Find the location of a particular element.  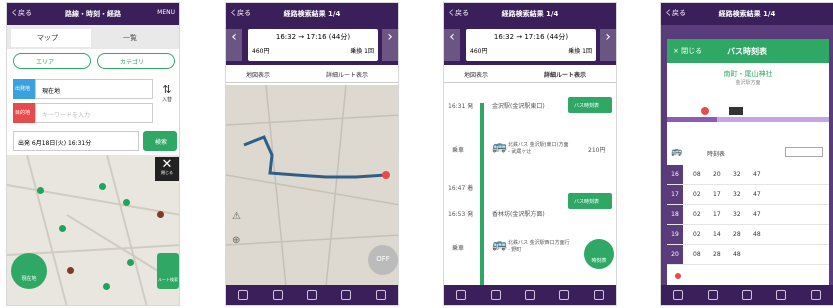

origin-label: 出発地 is located at coordinates (24, 89).